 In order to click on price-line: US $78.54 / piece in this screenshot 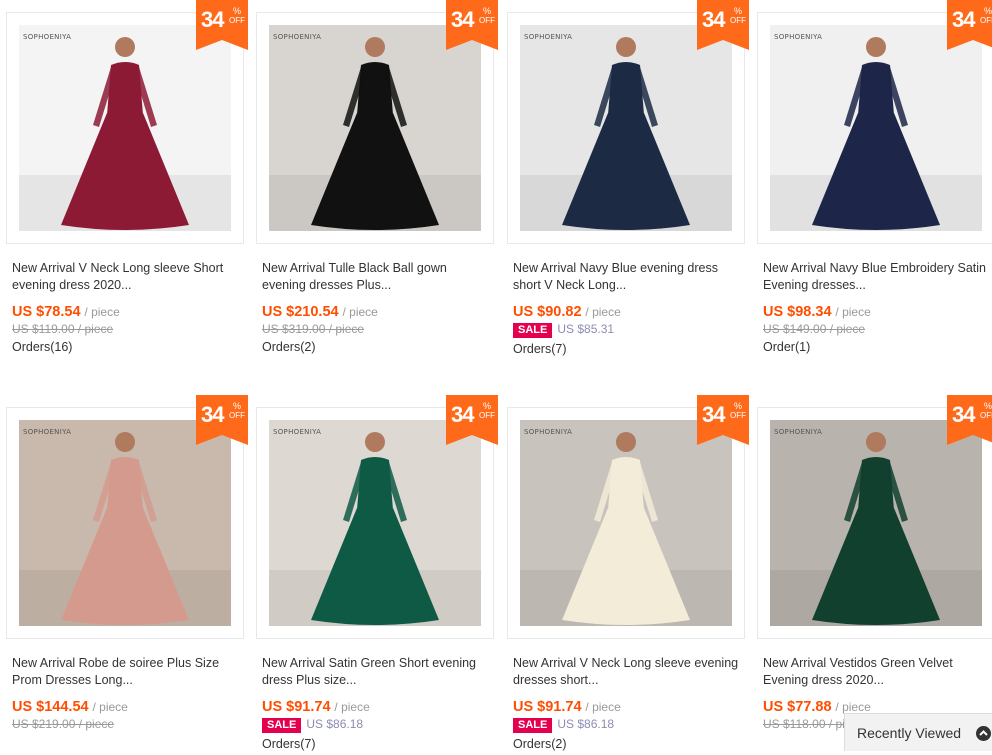, I will do `click(66, 311)`.